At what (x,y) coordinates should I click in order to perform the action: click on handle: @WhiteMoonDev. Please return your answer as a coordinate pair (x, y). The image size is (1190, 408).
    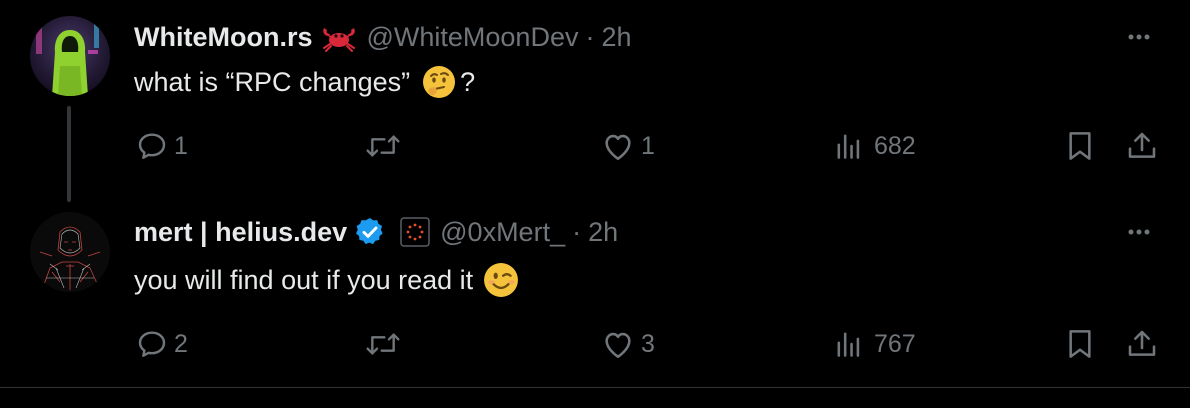
    Looking at the image, I should click on (472, 37).